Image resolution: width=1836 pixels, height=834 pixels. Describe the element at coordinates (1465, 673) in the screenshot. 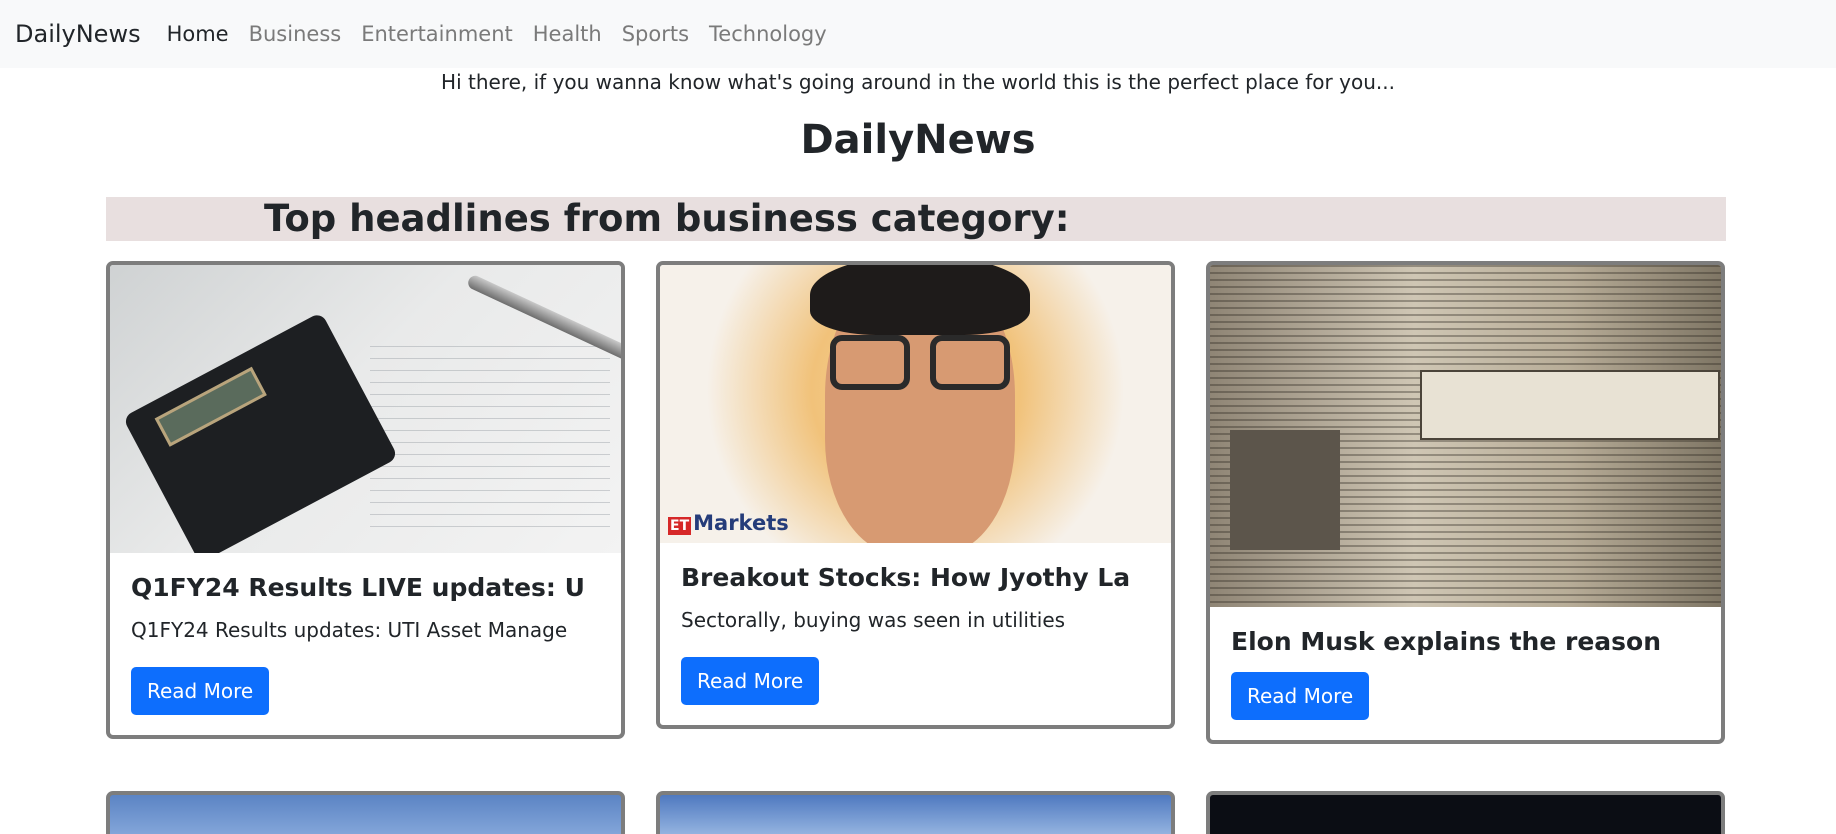

I see `card-body: Elon Musk explains the reason Read More` at that location.